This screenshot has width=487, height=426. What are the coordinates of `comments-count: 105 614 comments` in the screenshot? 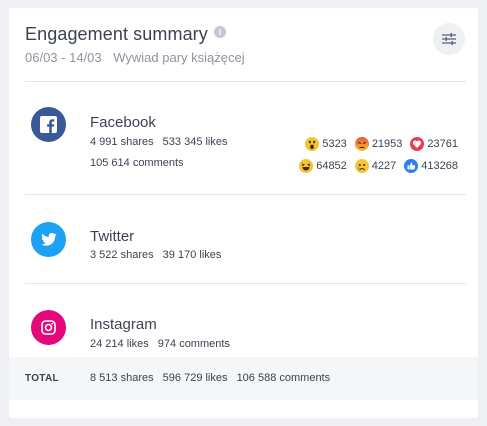 It's located at (137, 163).